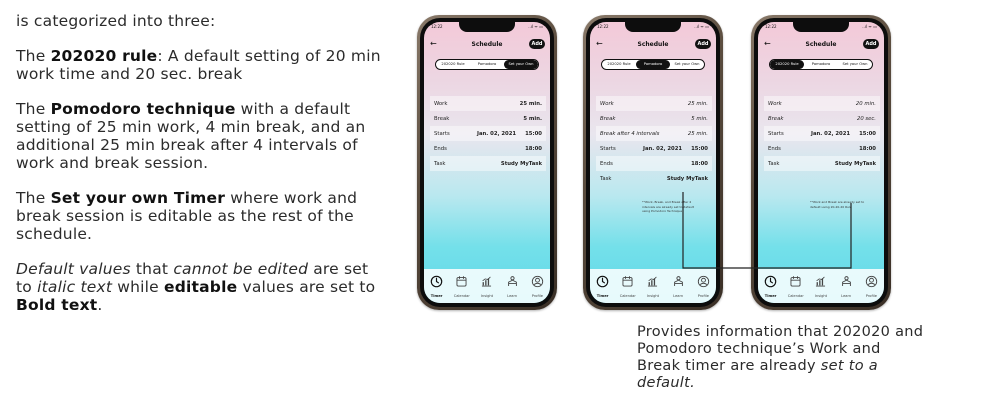  What do you see at coordinates (770, 282) in the screenshot?
I see `timer-icon` at bounding box center [770, 282].